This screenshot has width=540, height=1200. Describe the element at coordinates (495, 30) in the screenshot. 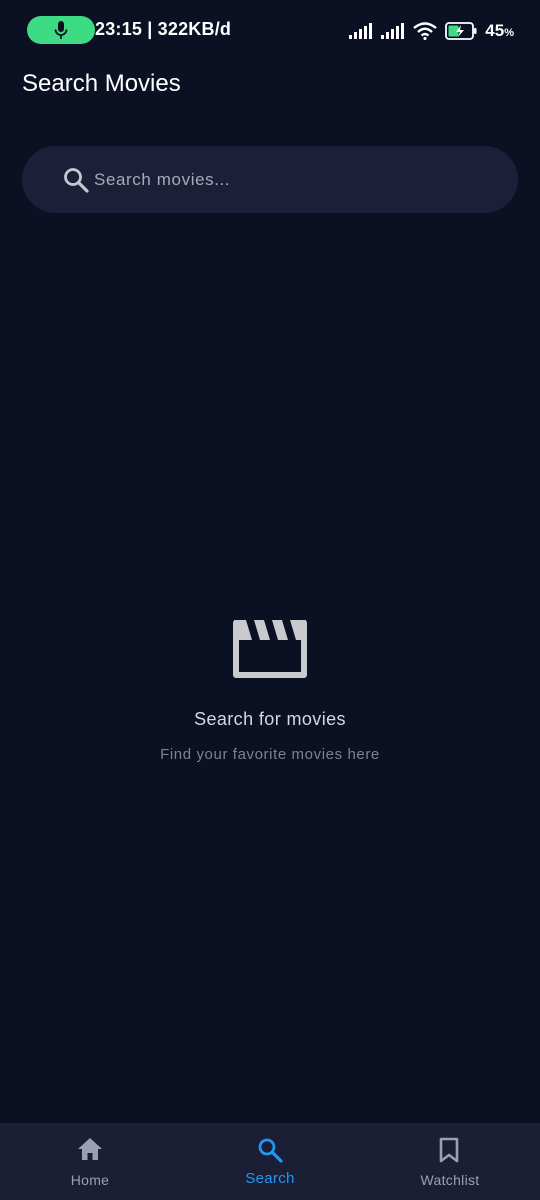

I see `battery-value: 45` at that location.